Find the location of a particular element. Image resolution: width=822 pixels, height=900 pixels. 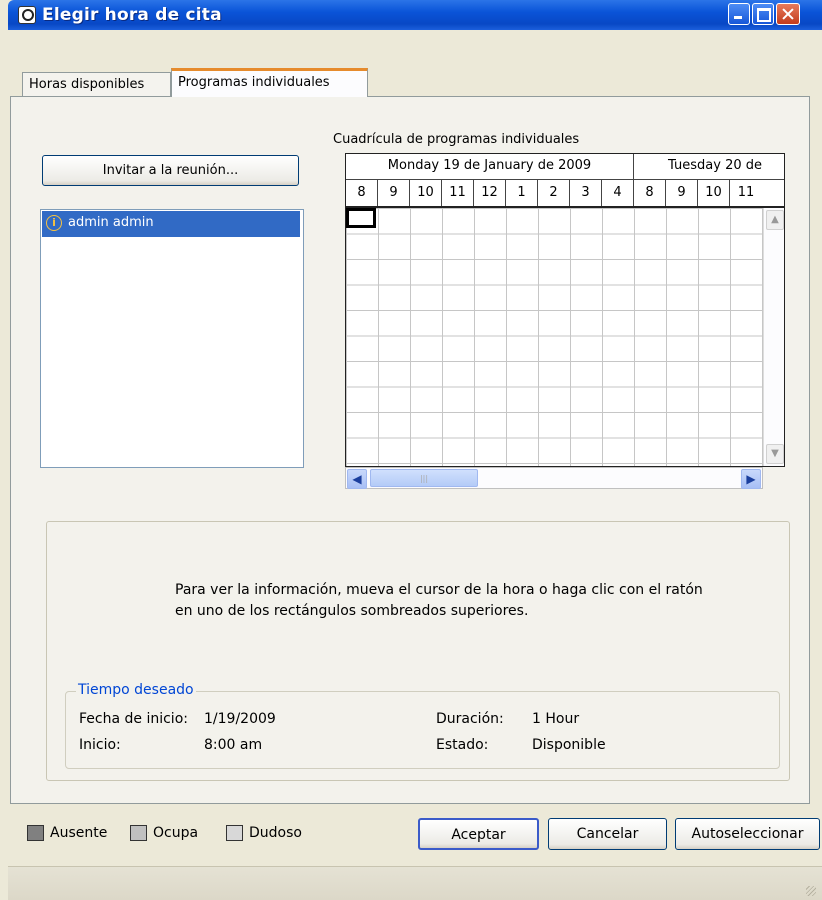

tab-horas-disponibles: Horas disponibles is located at coordinates (96, 84).